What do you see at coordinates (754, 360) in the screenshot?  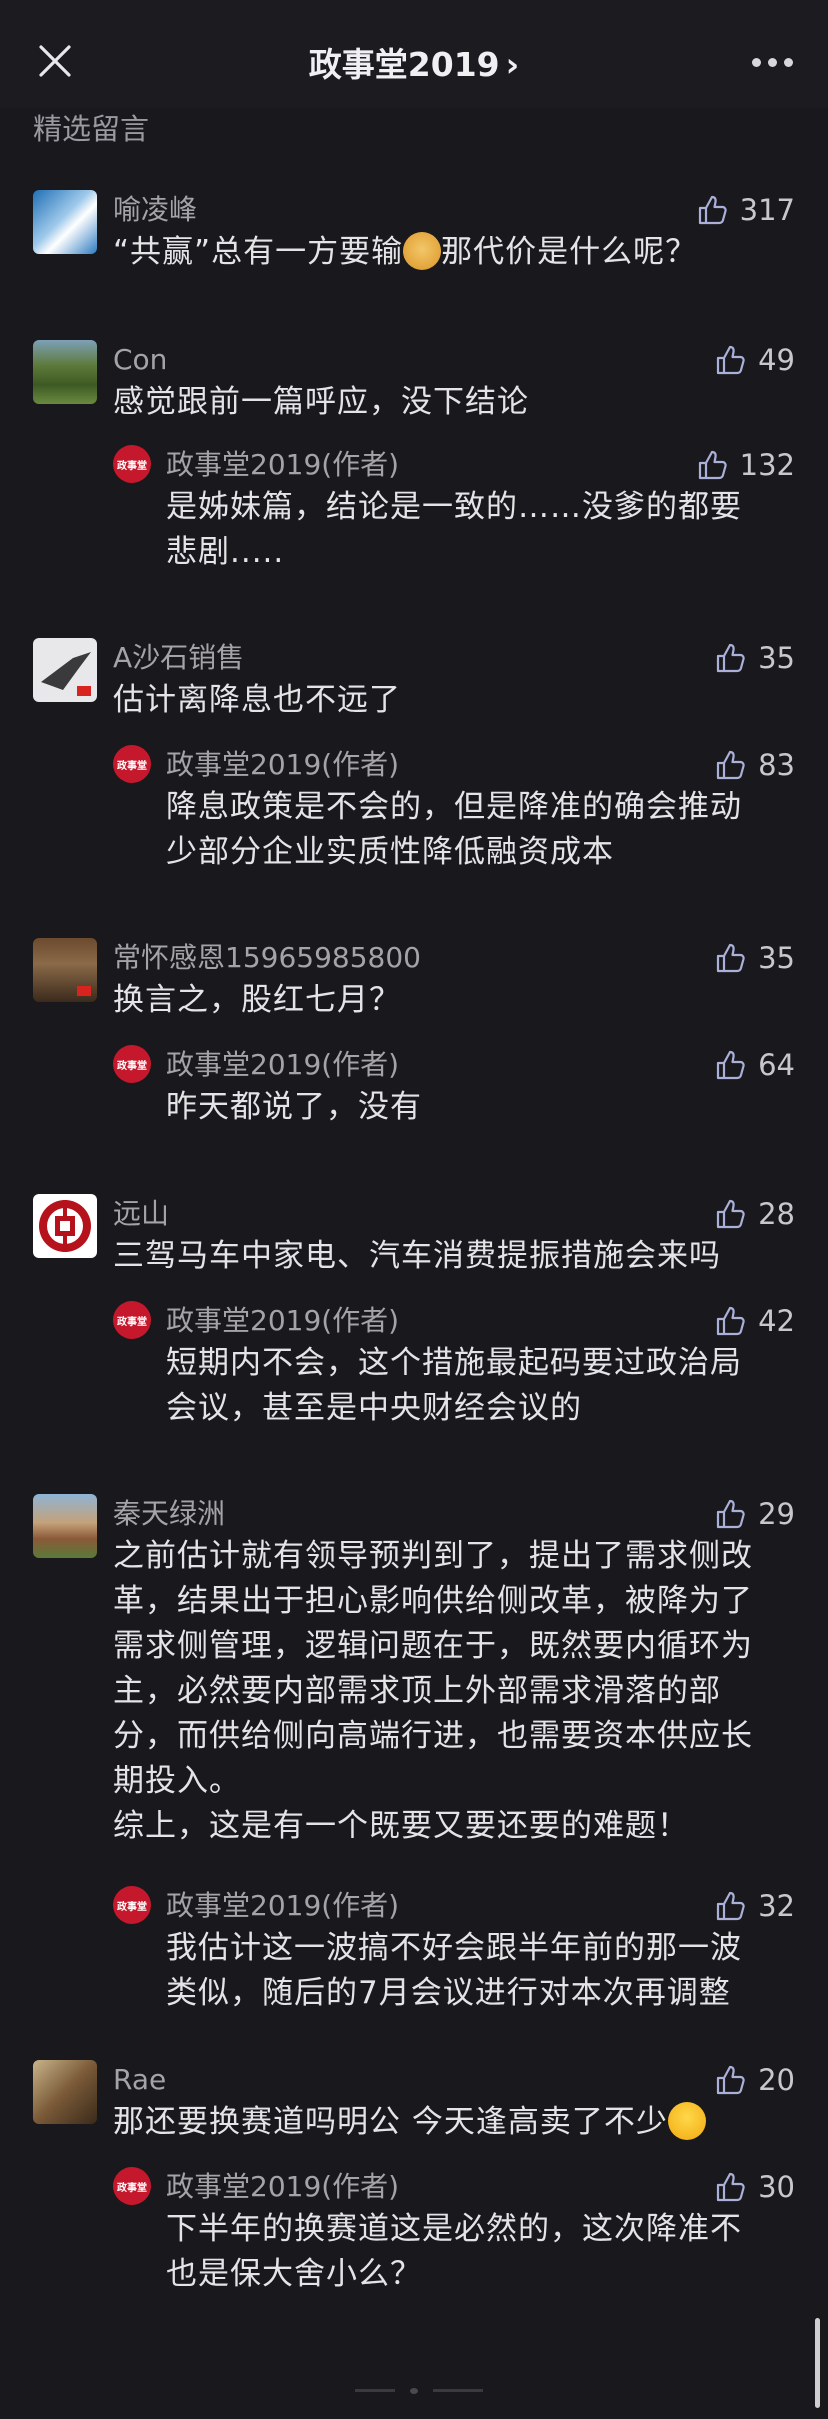 I see `like-button: 49` at bounding box center [754, 360].